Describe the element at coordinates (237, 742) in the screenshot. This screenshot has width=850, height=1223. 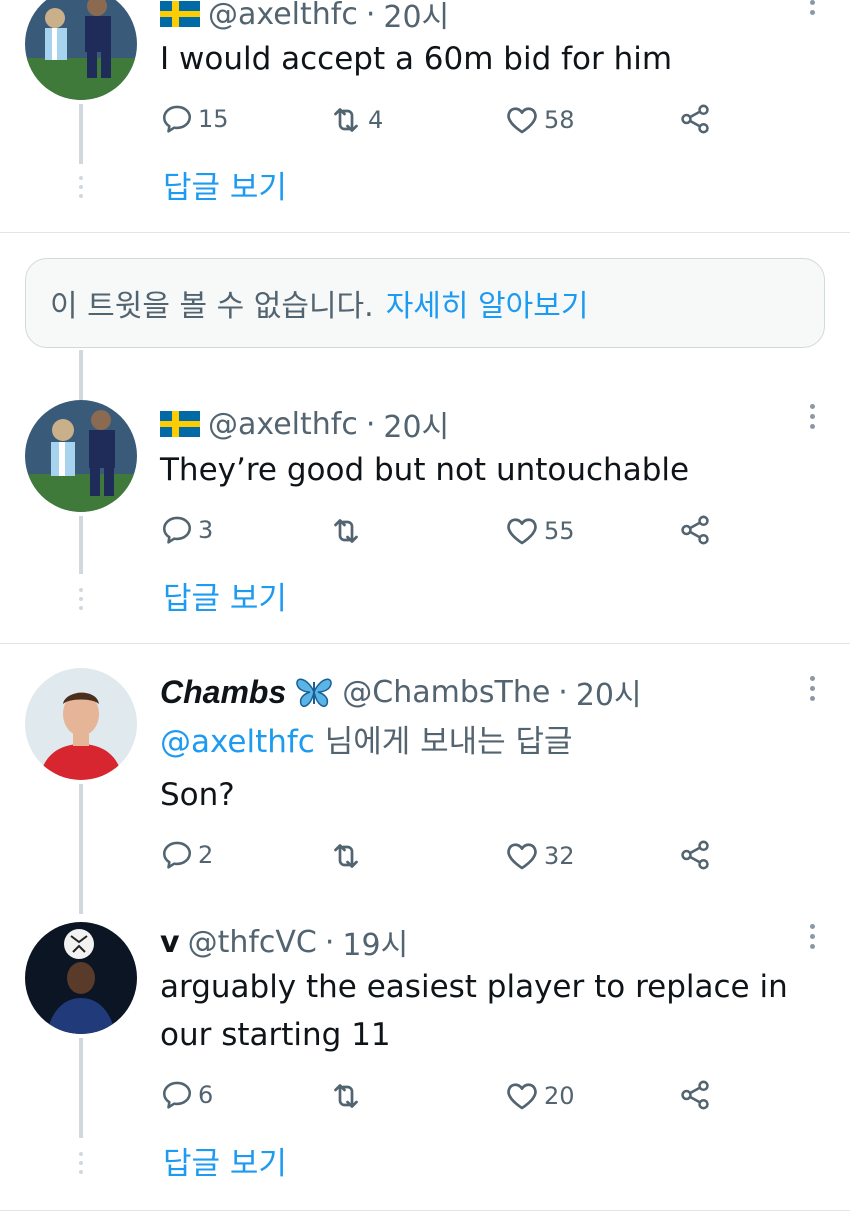
I see `reply-to-mention: @axelthfc` at that location.